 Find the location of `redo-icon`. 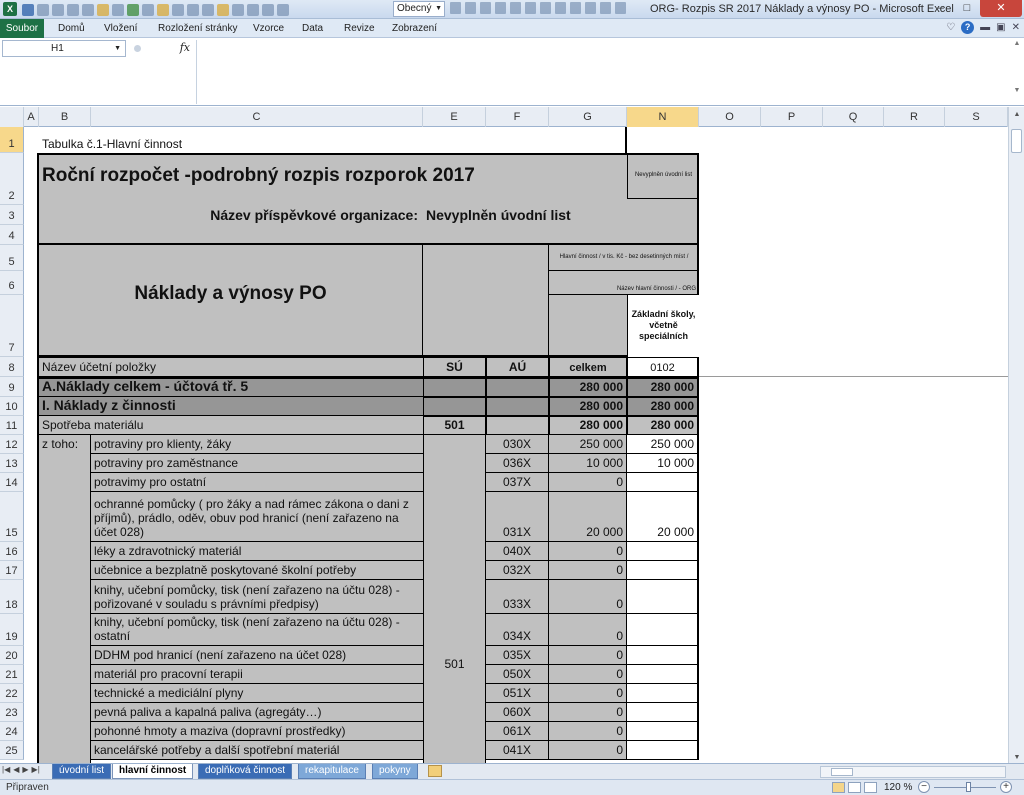

redo-icon is located at coordinates (58, 9).